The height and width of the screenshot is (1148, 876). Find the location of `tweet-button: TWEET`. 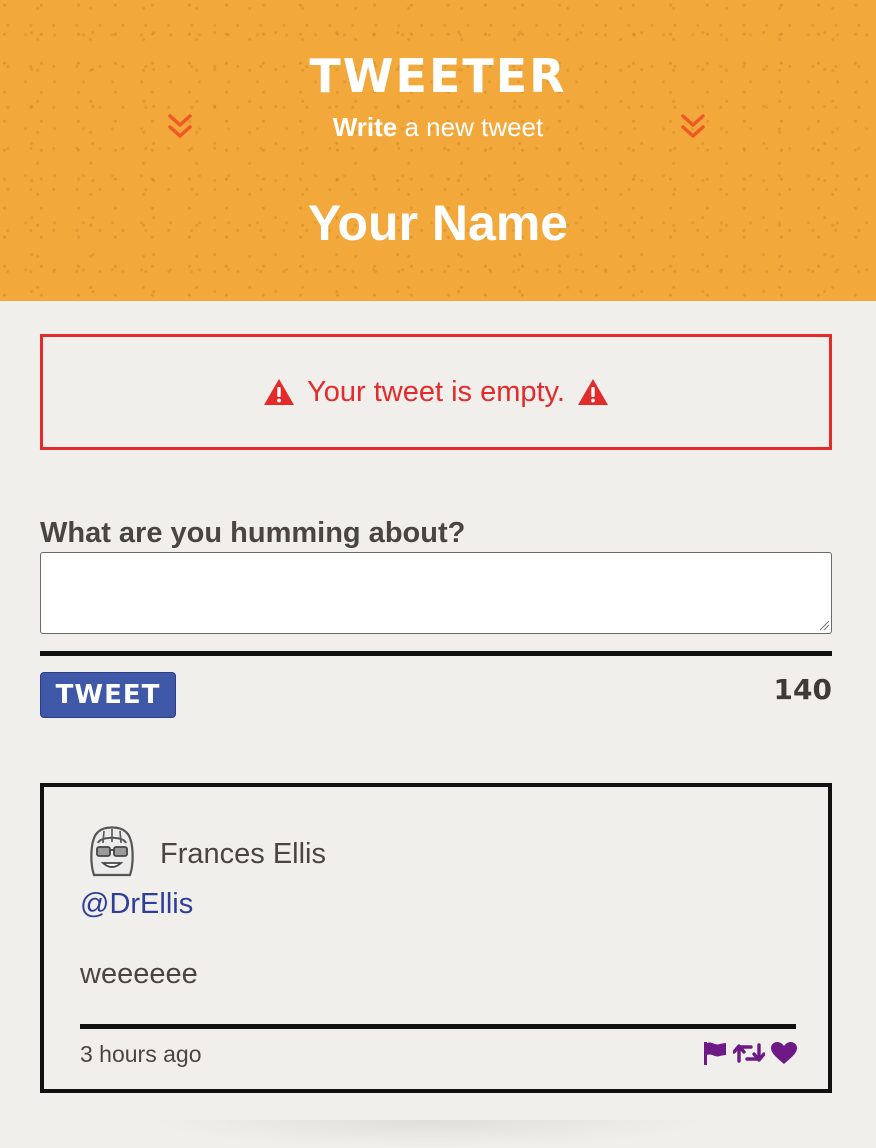

tweet-button: TWEET is located at coordinates (108, 695).